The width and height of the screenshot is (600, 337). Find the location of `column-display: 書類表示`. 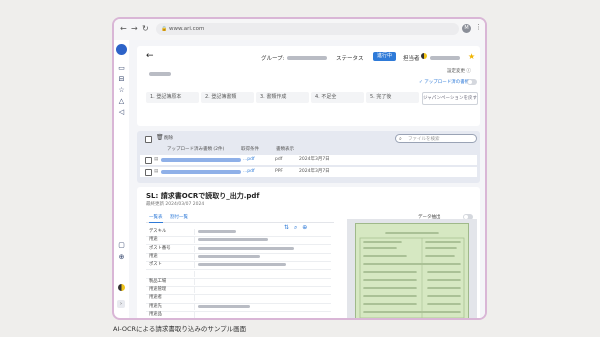

column-display: 書類表示 is located at coordinates (285, 149).